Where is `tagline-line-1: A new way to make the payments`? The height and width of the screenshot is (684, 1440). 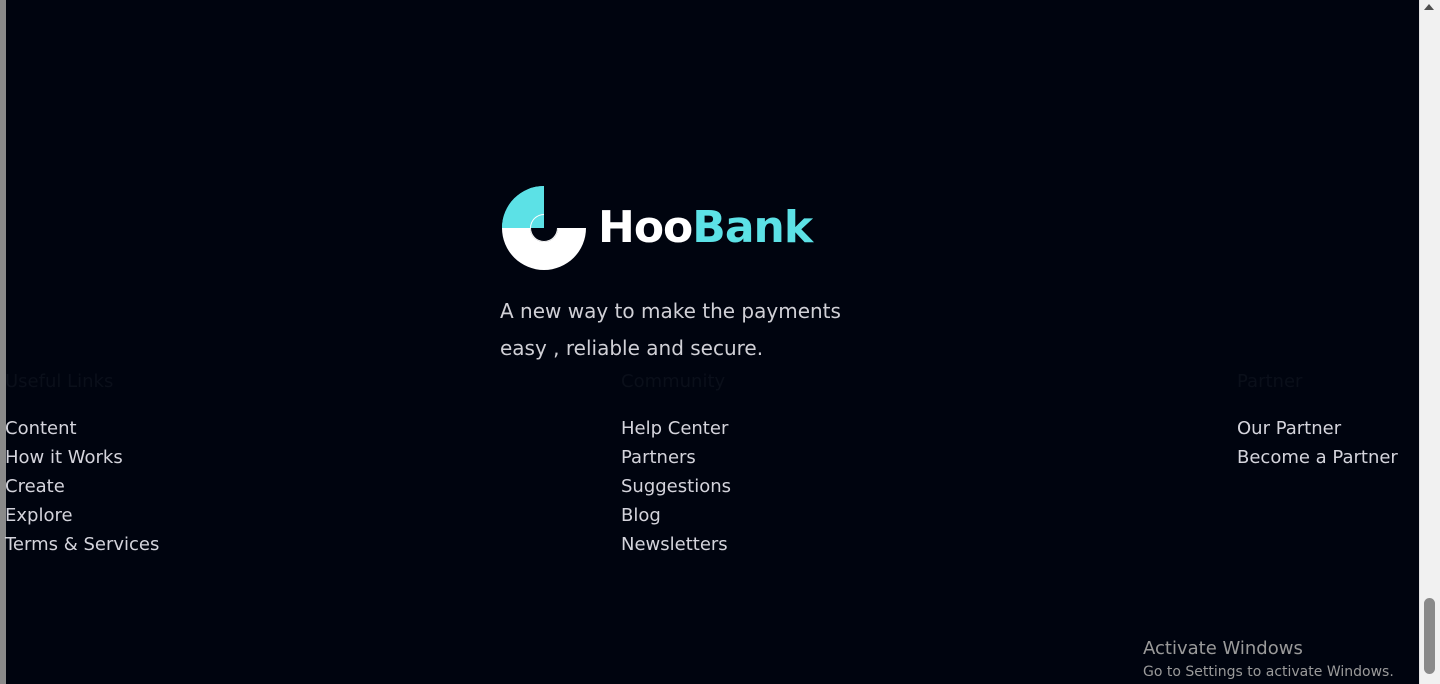 tagline-line-1: A new way to make the payments is located at coordinates (670, 311).